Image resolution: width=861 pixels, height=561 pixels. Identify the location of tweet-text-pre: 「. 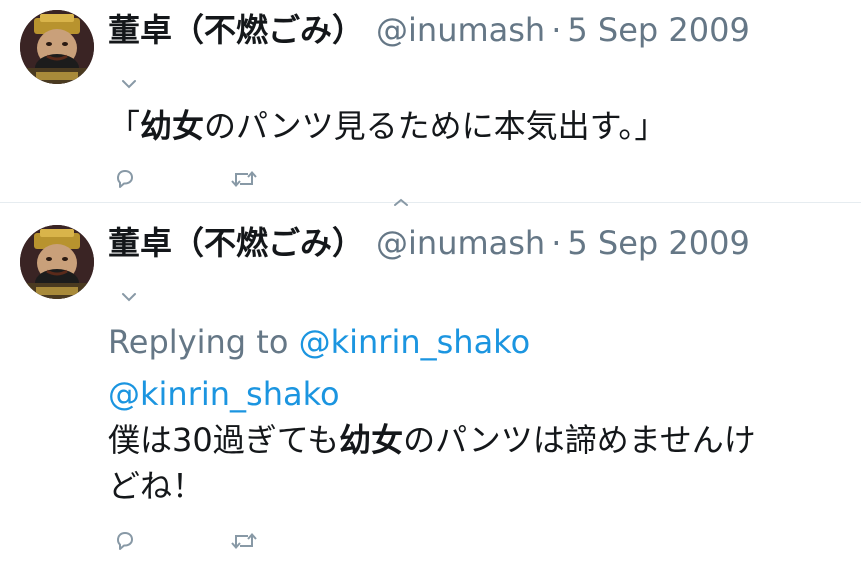
(124, 126).